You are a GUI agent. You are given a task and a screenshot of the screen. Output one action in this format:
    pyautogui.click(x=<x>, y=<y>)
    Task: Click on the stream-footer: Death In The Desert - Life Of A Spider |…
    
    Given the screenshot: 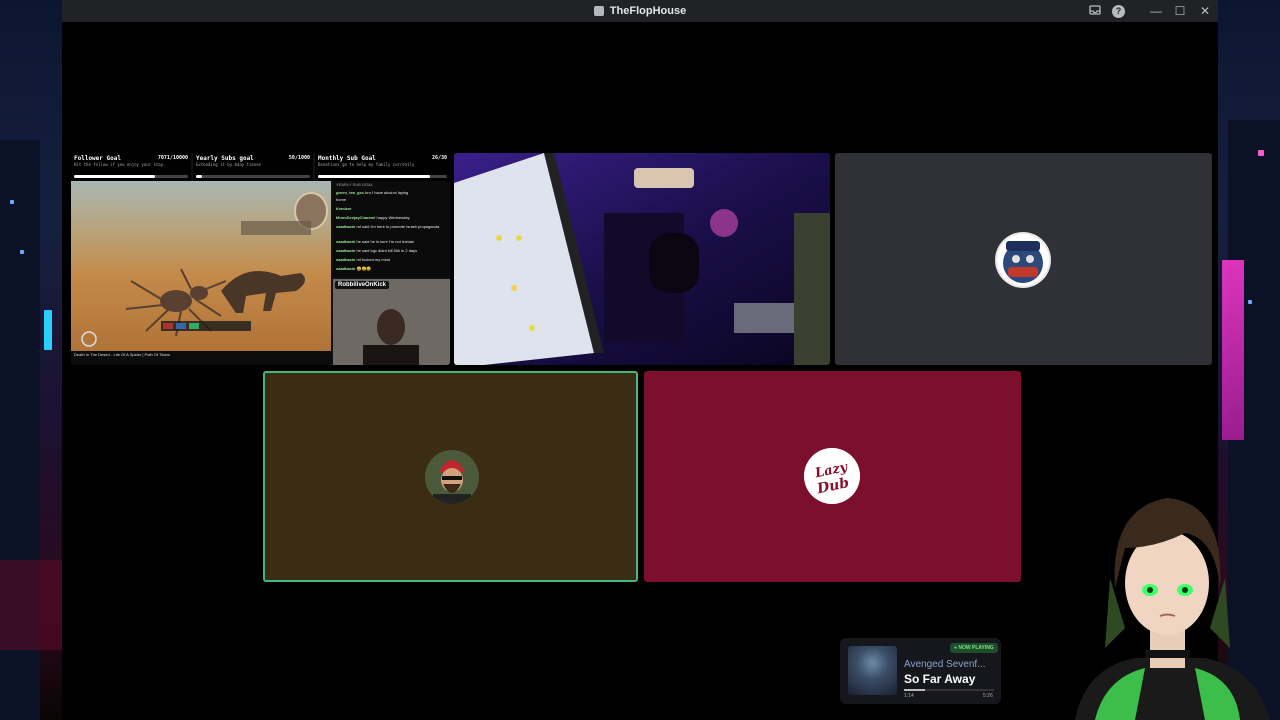 What is the action you would take?
    pyautogui.click(x=201, y=358)
    